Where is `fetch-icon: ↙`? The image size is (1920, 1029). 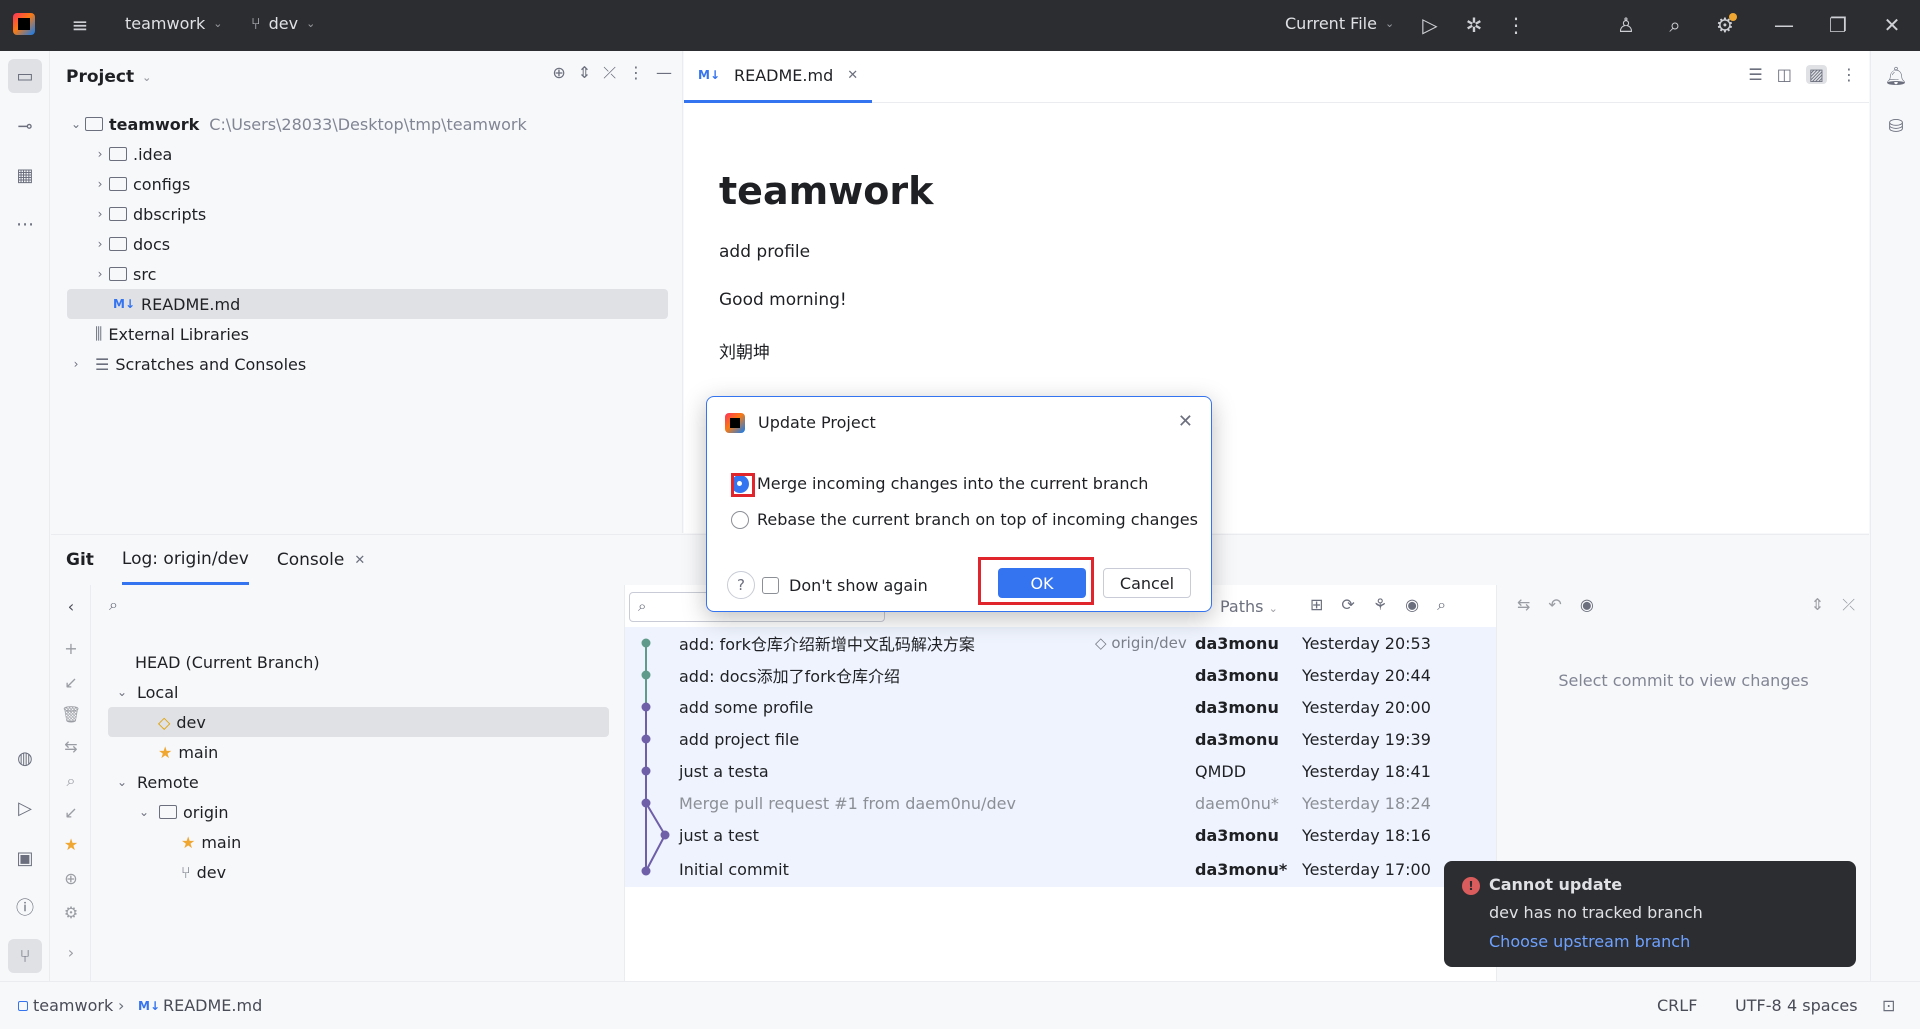 fetch-icon: ↙ is located at coordinates (71, 812).